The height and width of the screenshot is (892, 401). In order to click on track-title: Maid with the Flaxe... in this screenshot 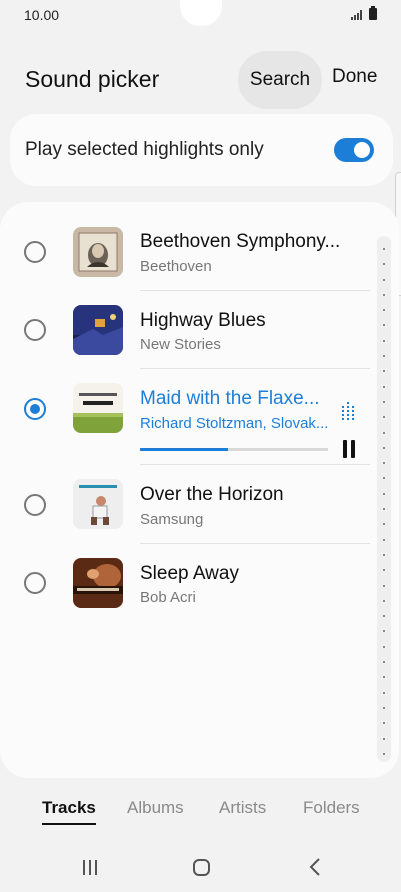, I will do `click(230, 398)`.